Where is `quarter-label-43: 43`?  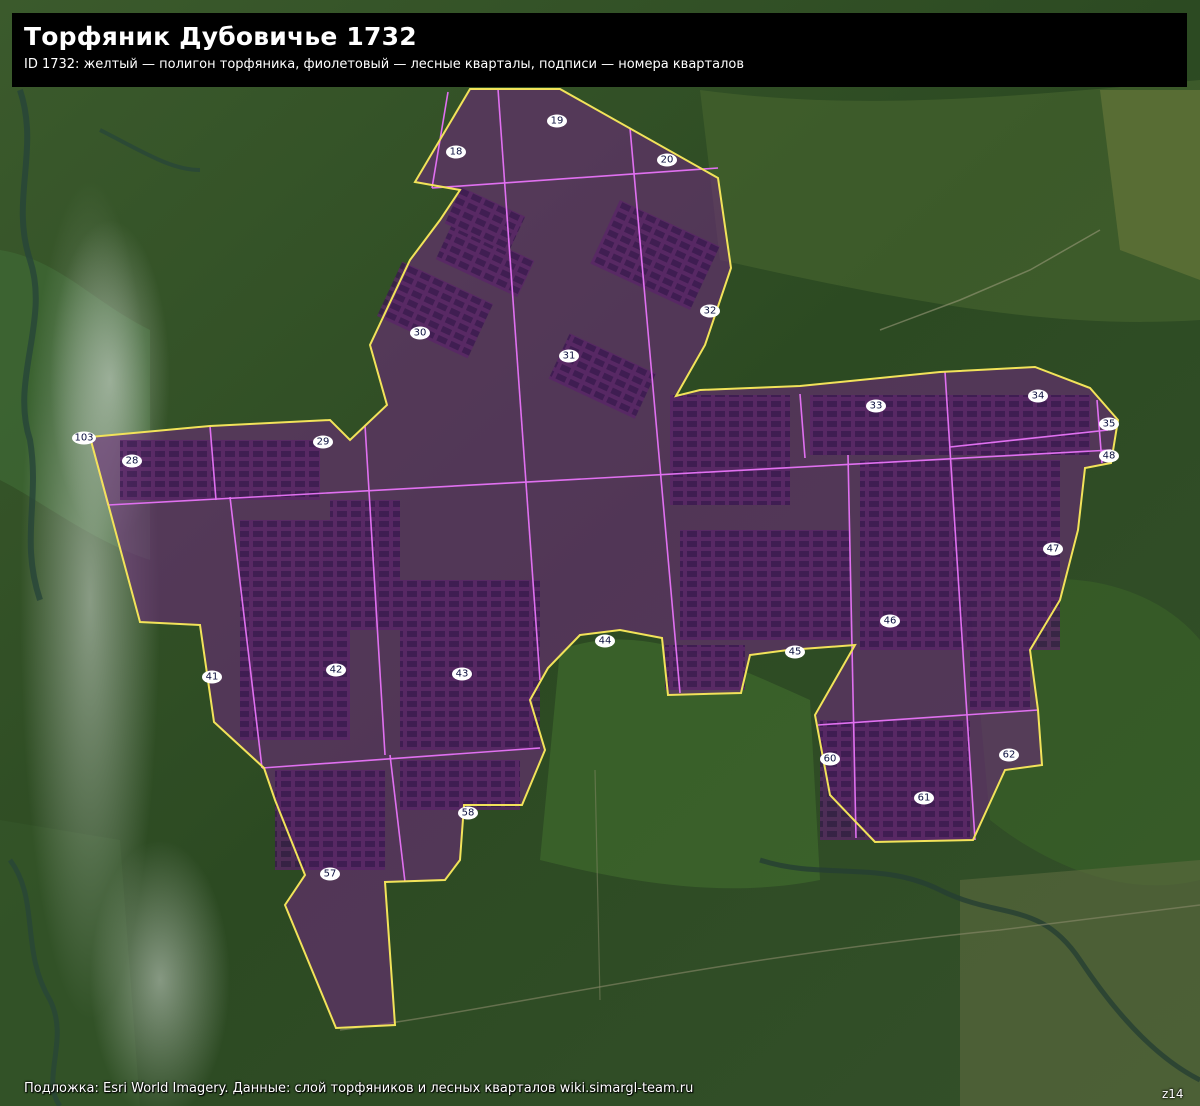 quarter-label-43: 43 is located at coordinates (462, 674).